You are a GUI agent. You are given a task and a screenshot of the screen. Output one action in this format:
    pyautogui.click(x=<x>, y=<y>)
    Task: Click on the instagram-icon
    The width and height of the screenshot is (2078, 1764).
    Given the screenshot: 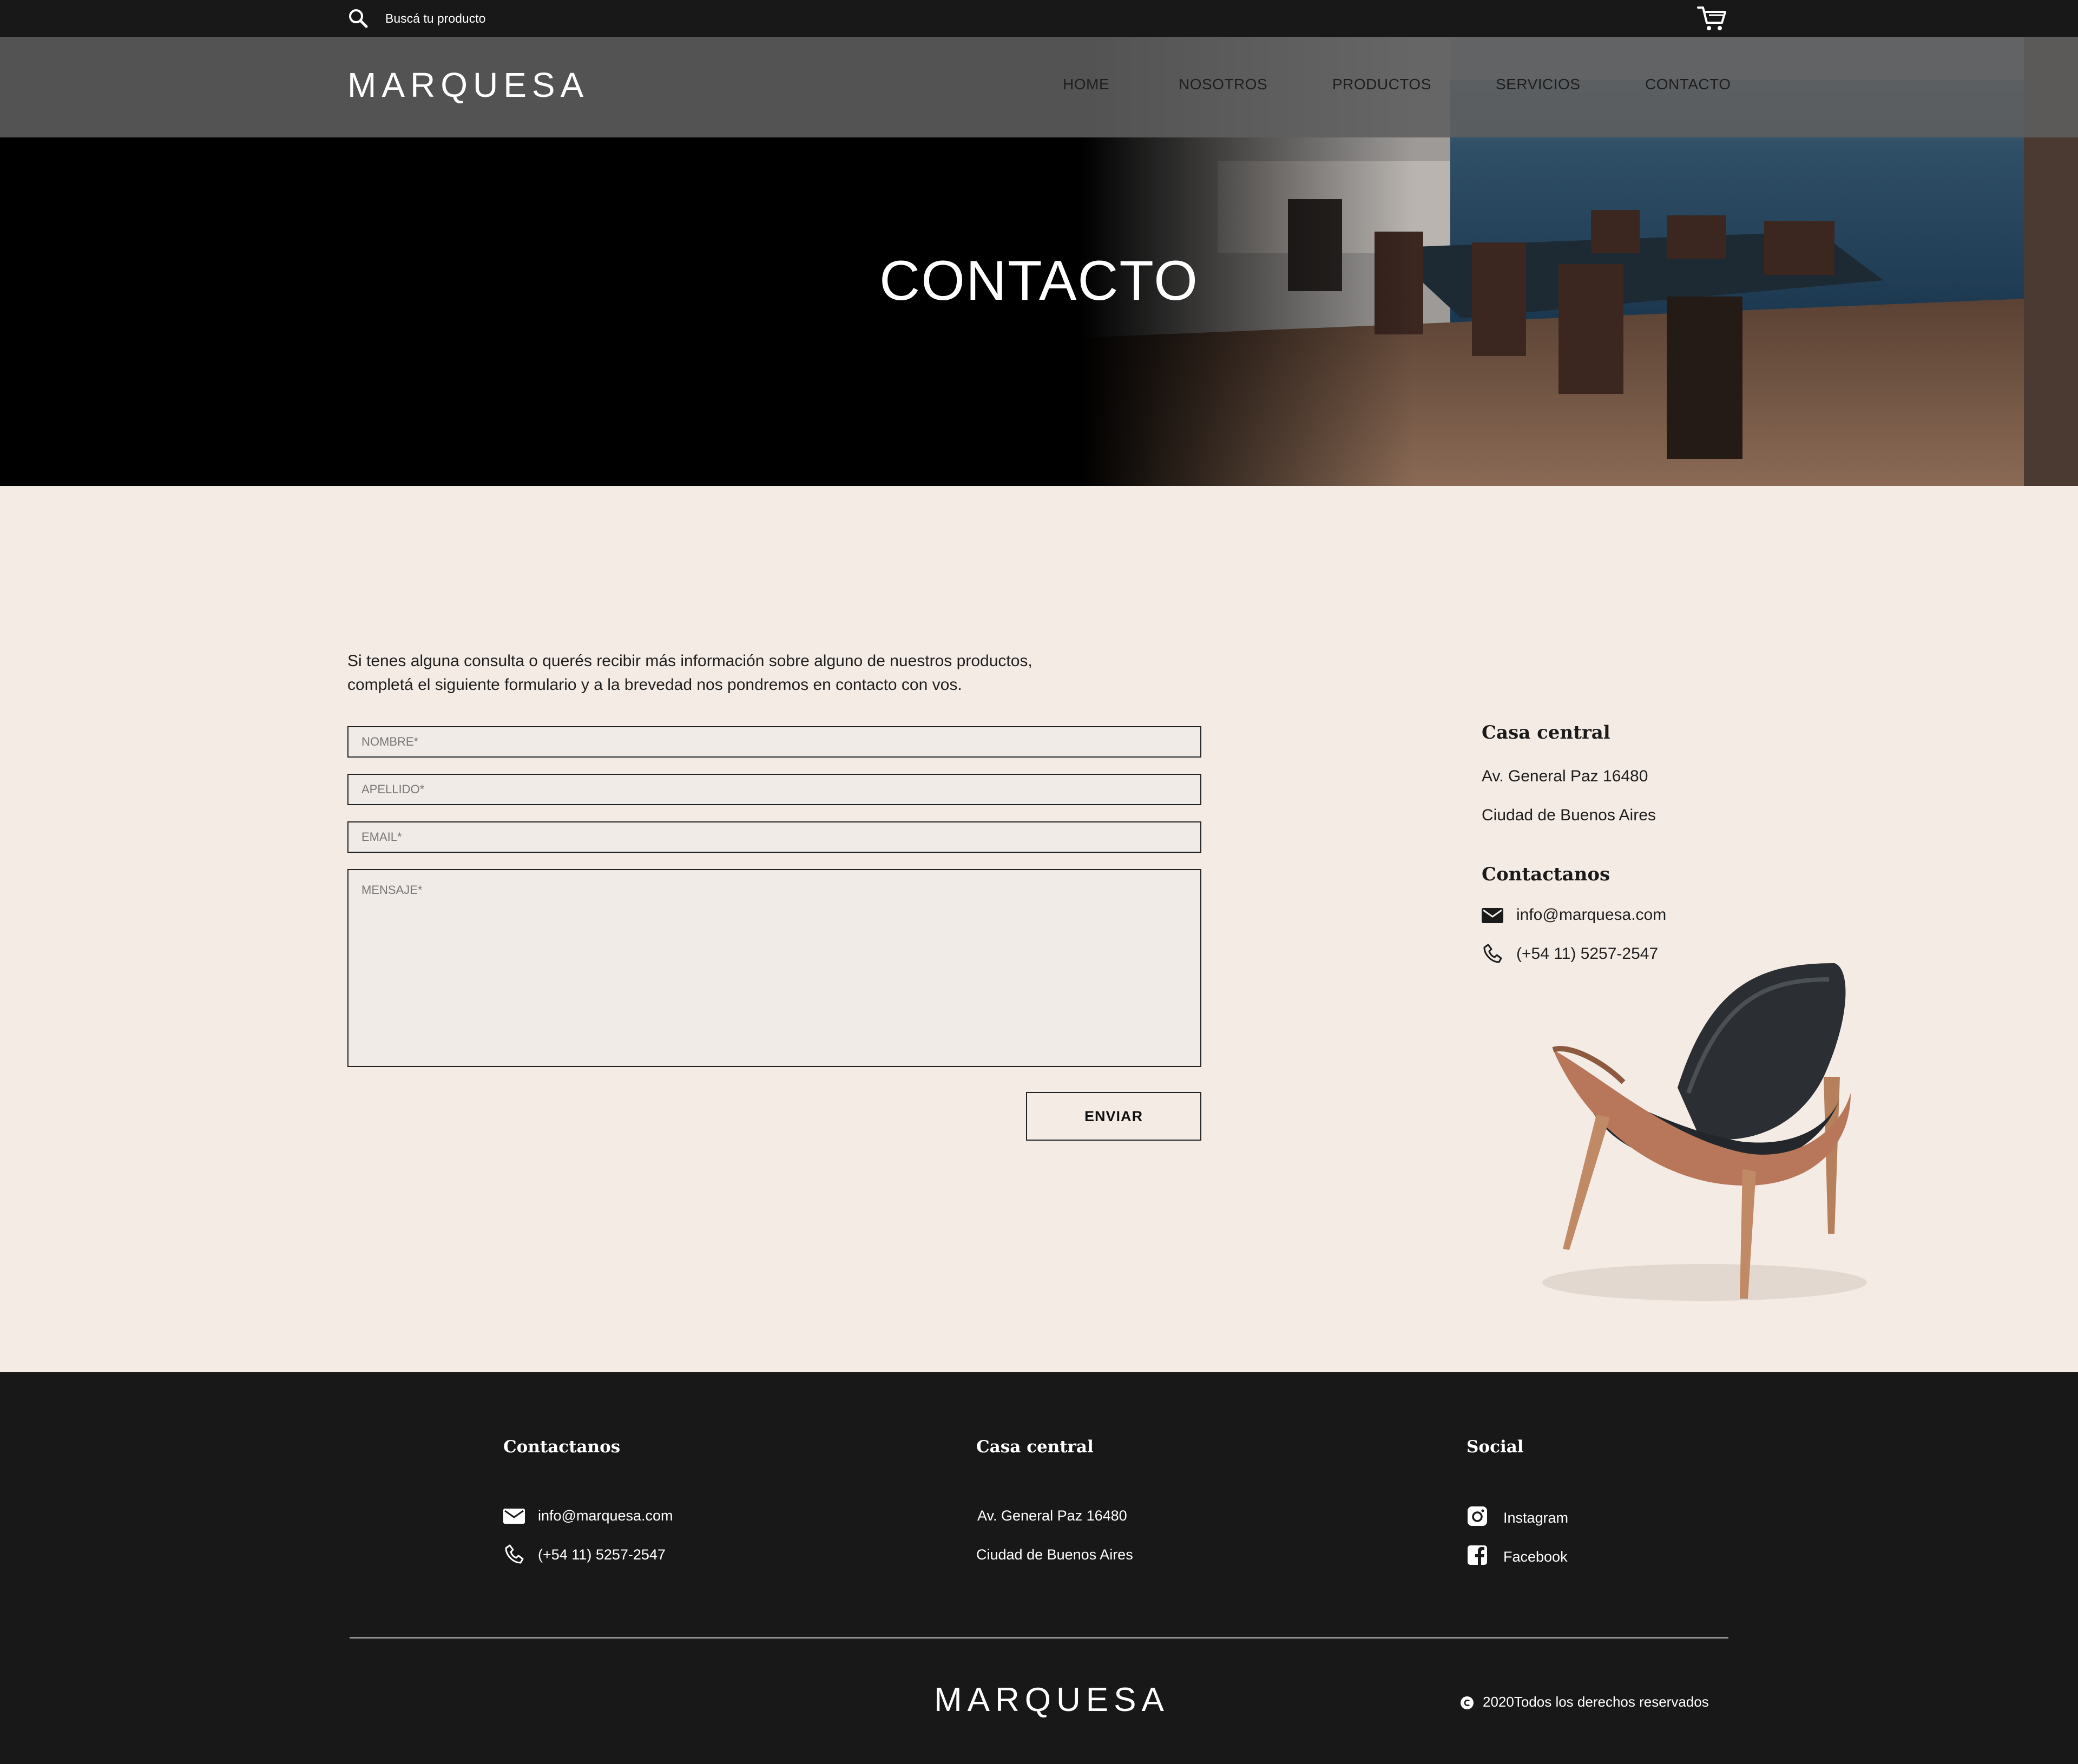 What is the action you would take?
    pyautogui.click(x=1477, y=1516)
    